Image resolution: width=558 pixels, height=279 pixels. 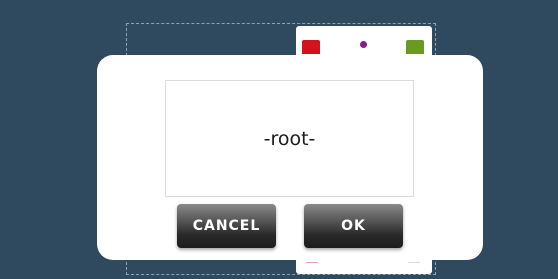 What do you see at coordinates (353, 226) in the screenshot?
I see `ok-button: OK` at bounding box center [353, 226].